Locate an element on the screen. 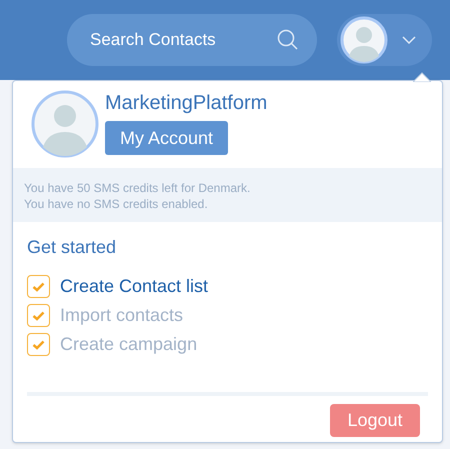 Image resolution: width=450 pixels, height=449 pixels. section-heading: Get started is located at coordinates (72, 247).